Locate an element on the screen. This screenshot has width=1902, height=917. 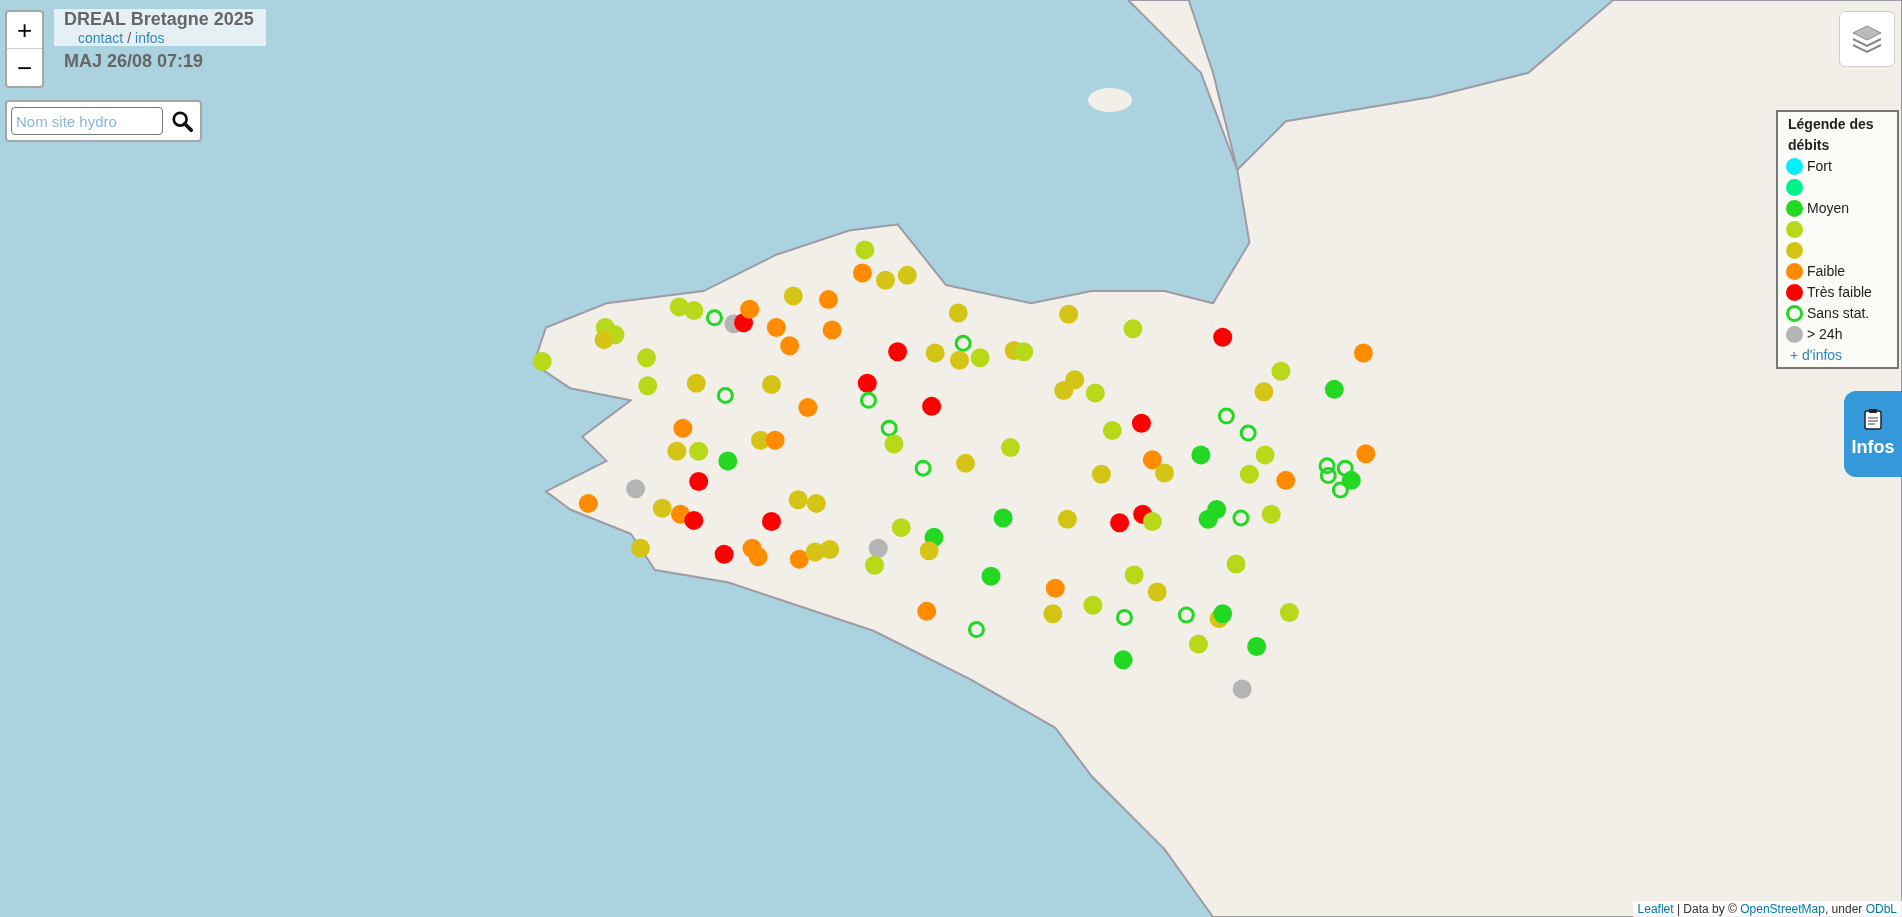
attribution-link: ODbL is located at coordinates (1881, 909).